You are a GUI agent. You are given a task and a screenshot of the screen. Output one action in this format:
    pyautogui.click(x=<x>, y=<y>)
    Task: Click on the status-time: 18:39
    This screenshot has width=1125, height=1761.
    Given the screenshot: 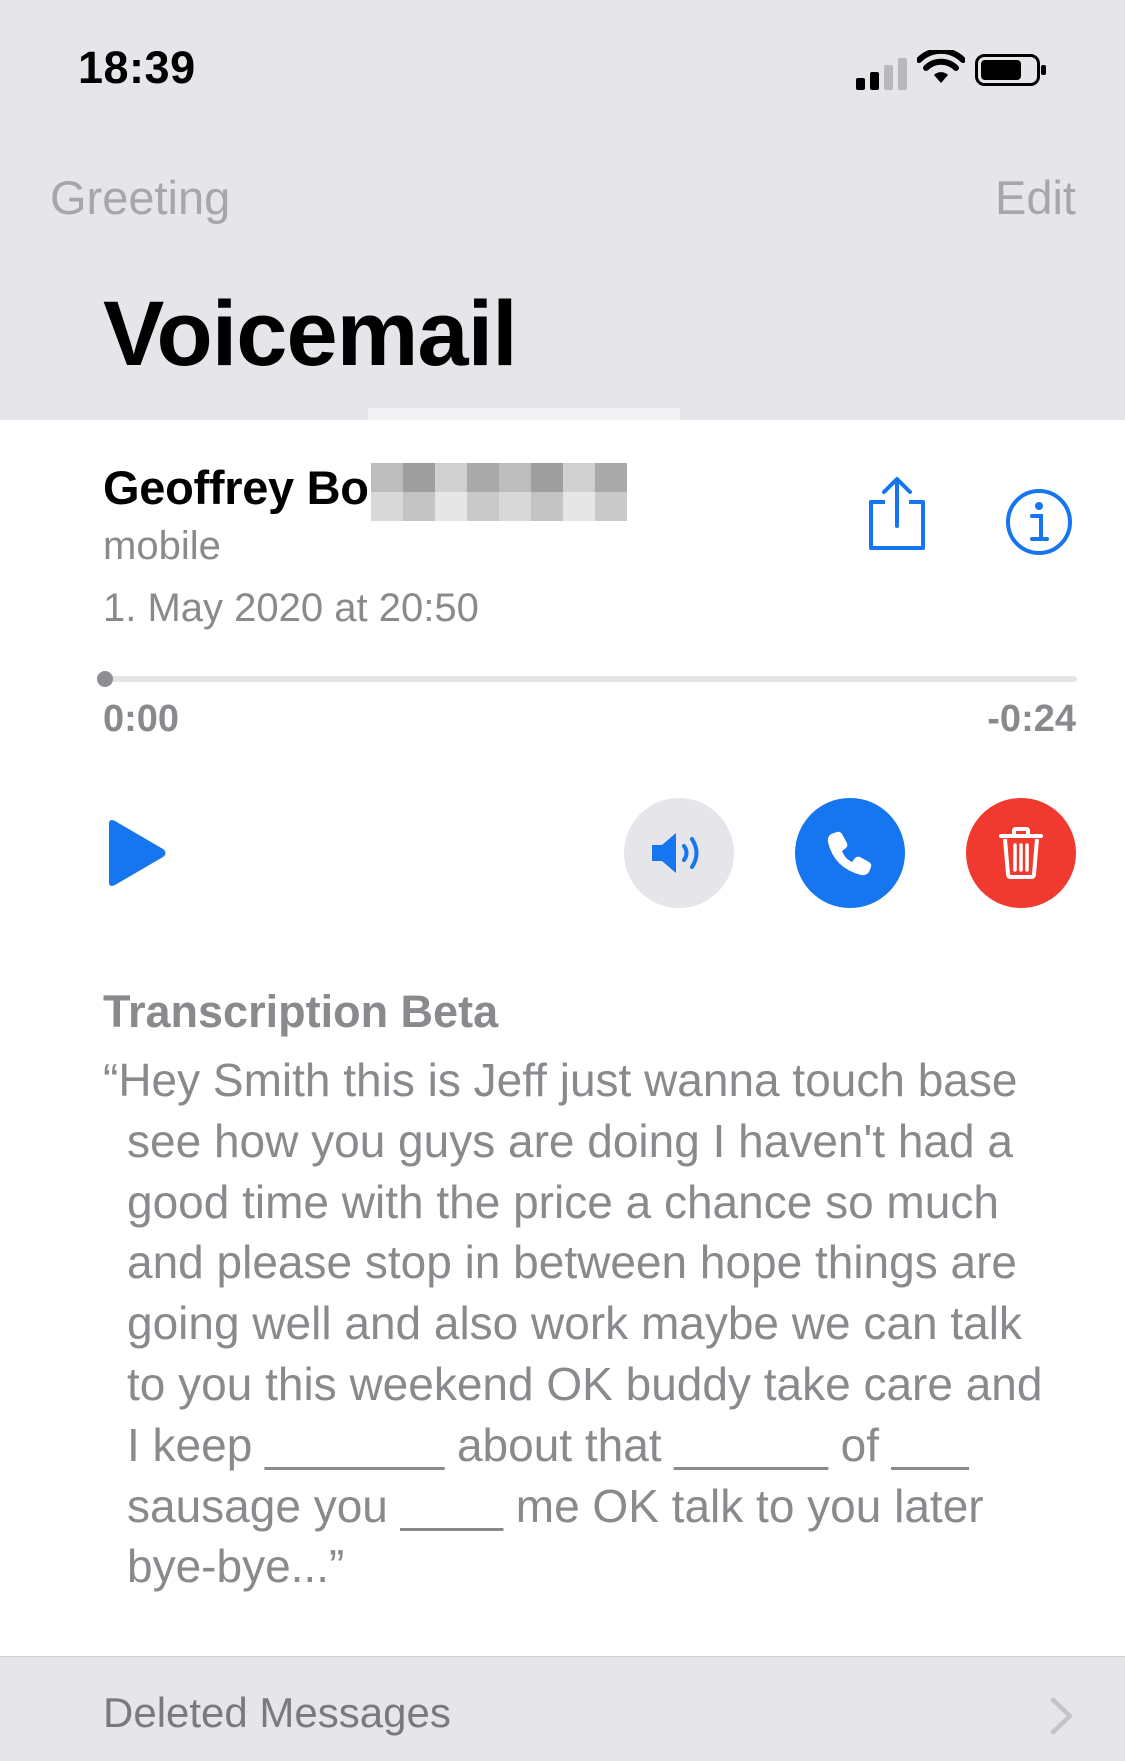 What is the action you would take?
    pyautogui.click(x=137, y=67)
    